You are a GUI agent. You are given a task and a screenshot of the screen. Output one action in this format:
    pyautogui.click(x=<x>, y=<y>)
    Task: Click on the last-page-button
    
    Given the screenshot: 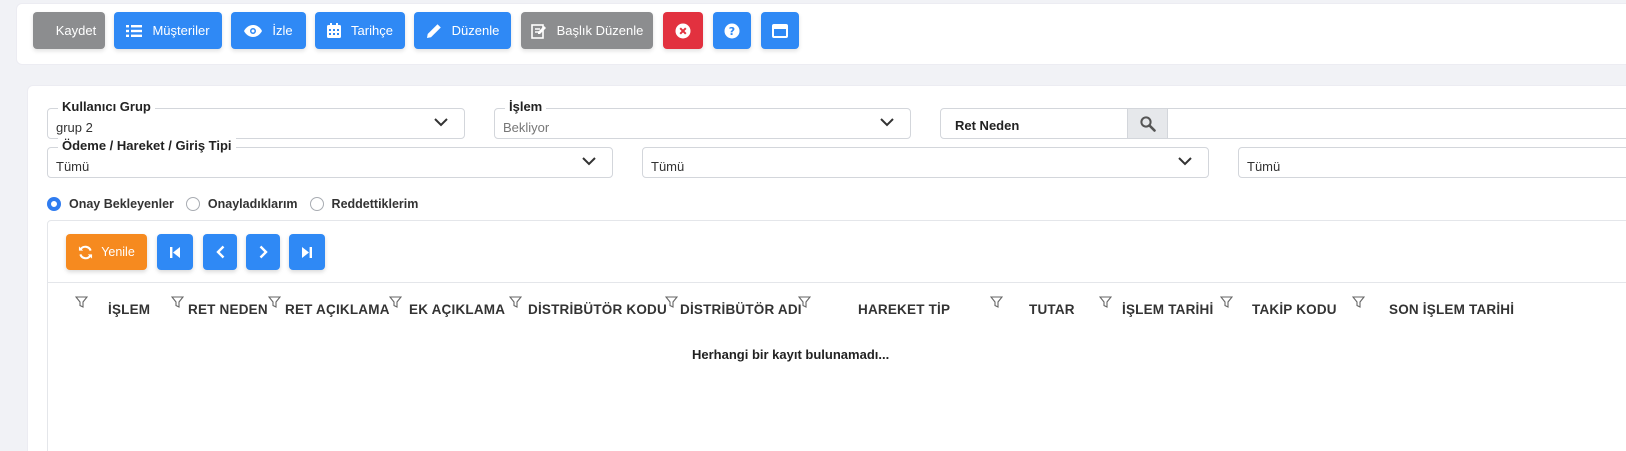 What is the action you would take?
    pyautogui.click(x=307, y=252)
    